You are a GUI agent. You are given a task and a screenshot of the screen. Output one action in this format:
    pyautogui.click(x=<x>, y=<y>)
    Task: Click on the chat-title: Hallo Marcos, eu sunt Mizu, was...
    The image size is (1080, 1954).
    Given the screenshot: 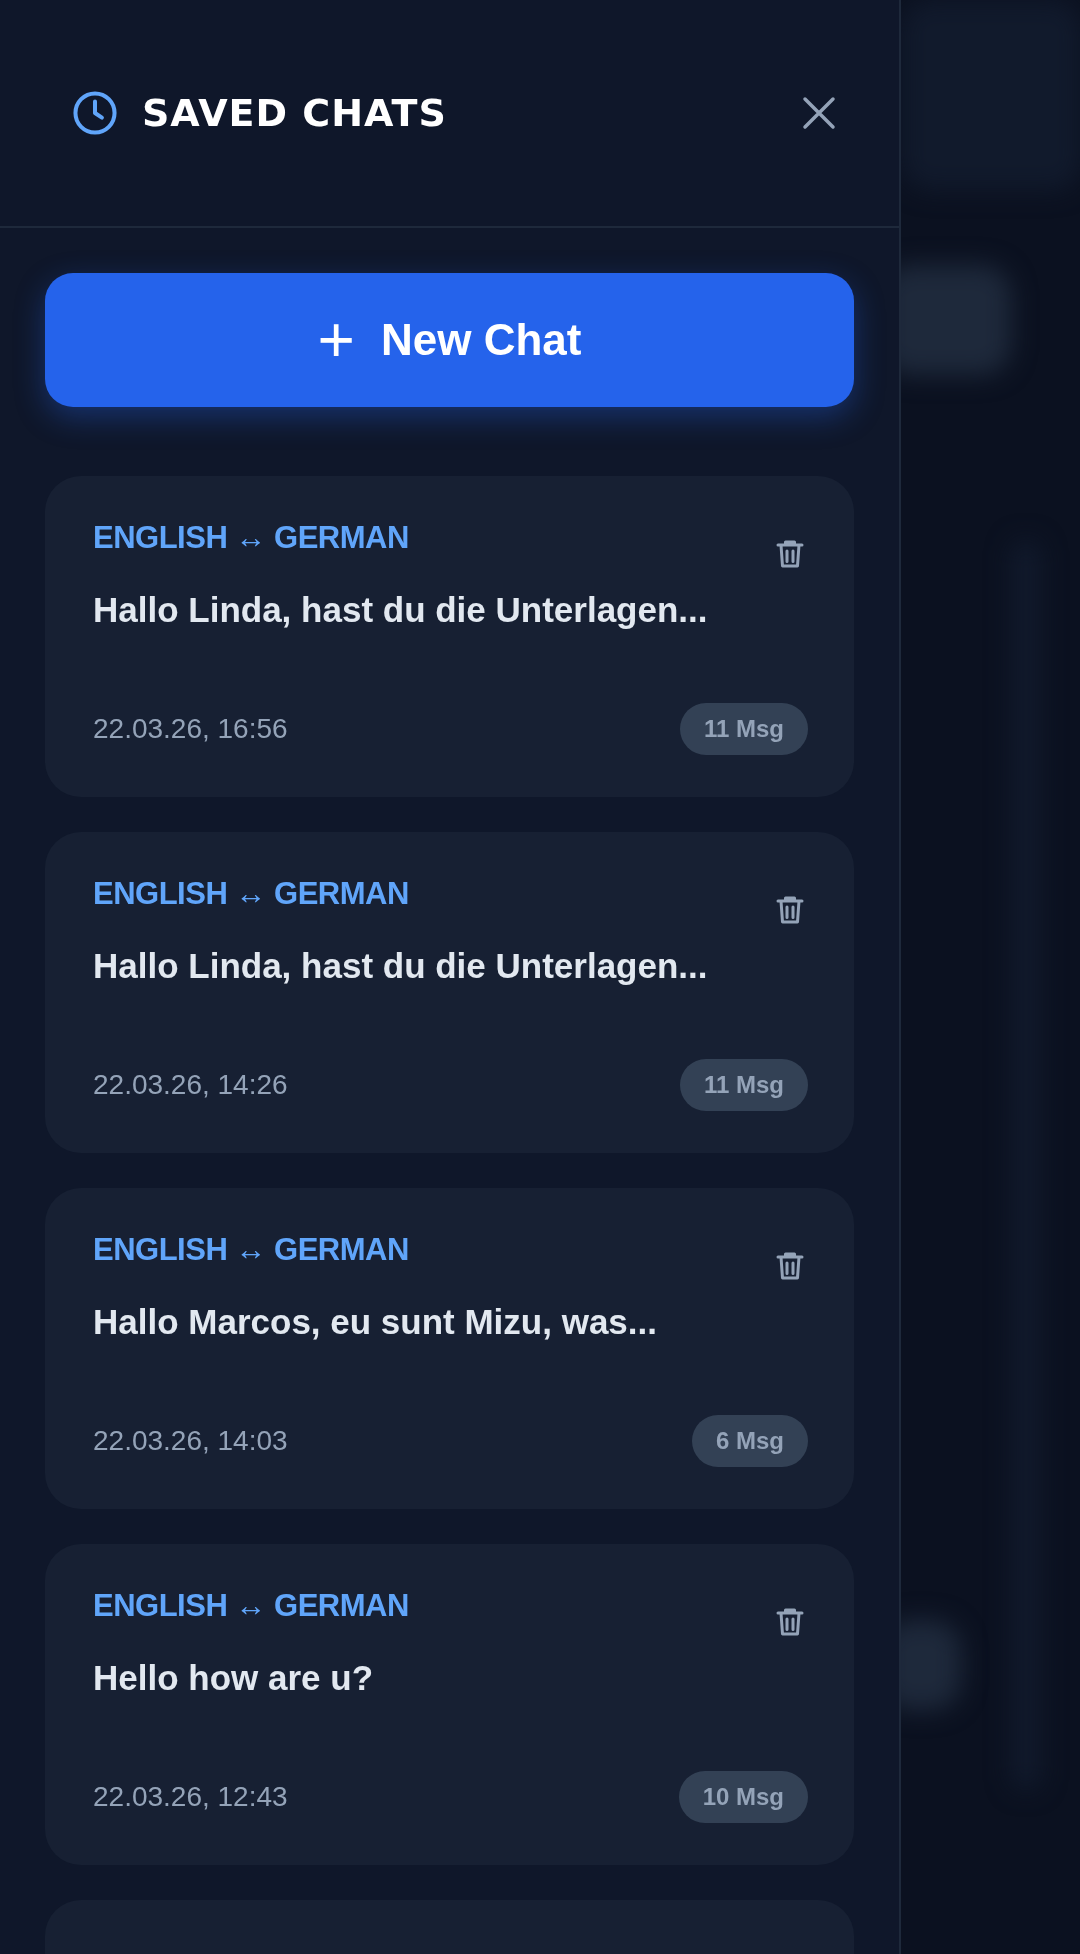 What is the action you would take?
    pyautogui.click(x=375, y=1322)
    